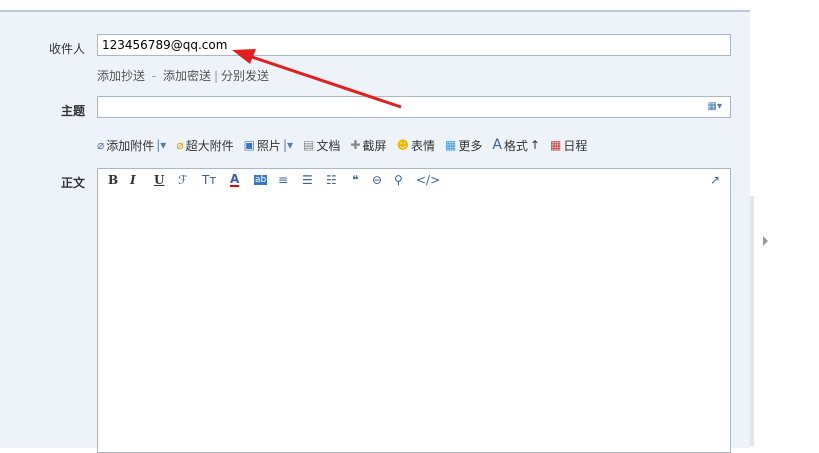  I want to click on calendar-icon: ▦, so click(556, 145).